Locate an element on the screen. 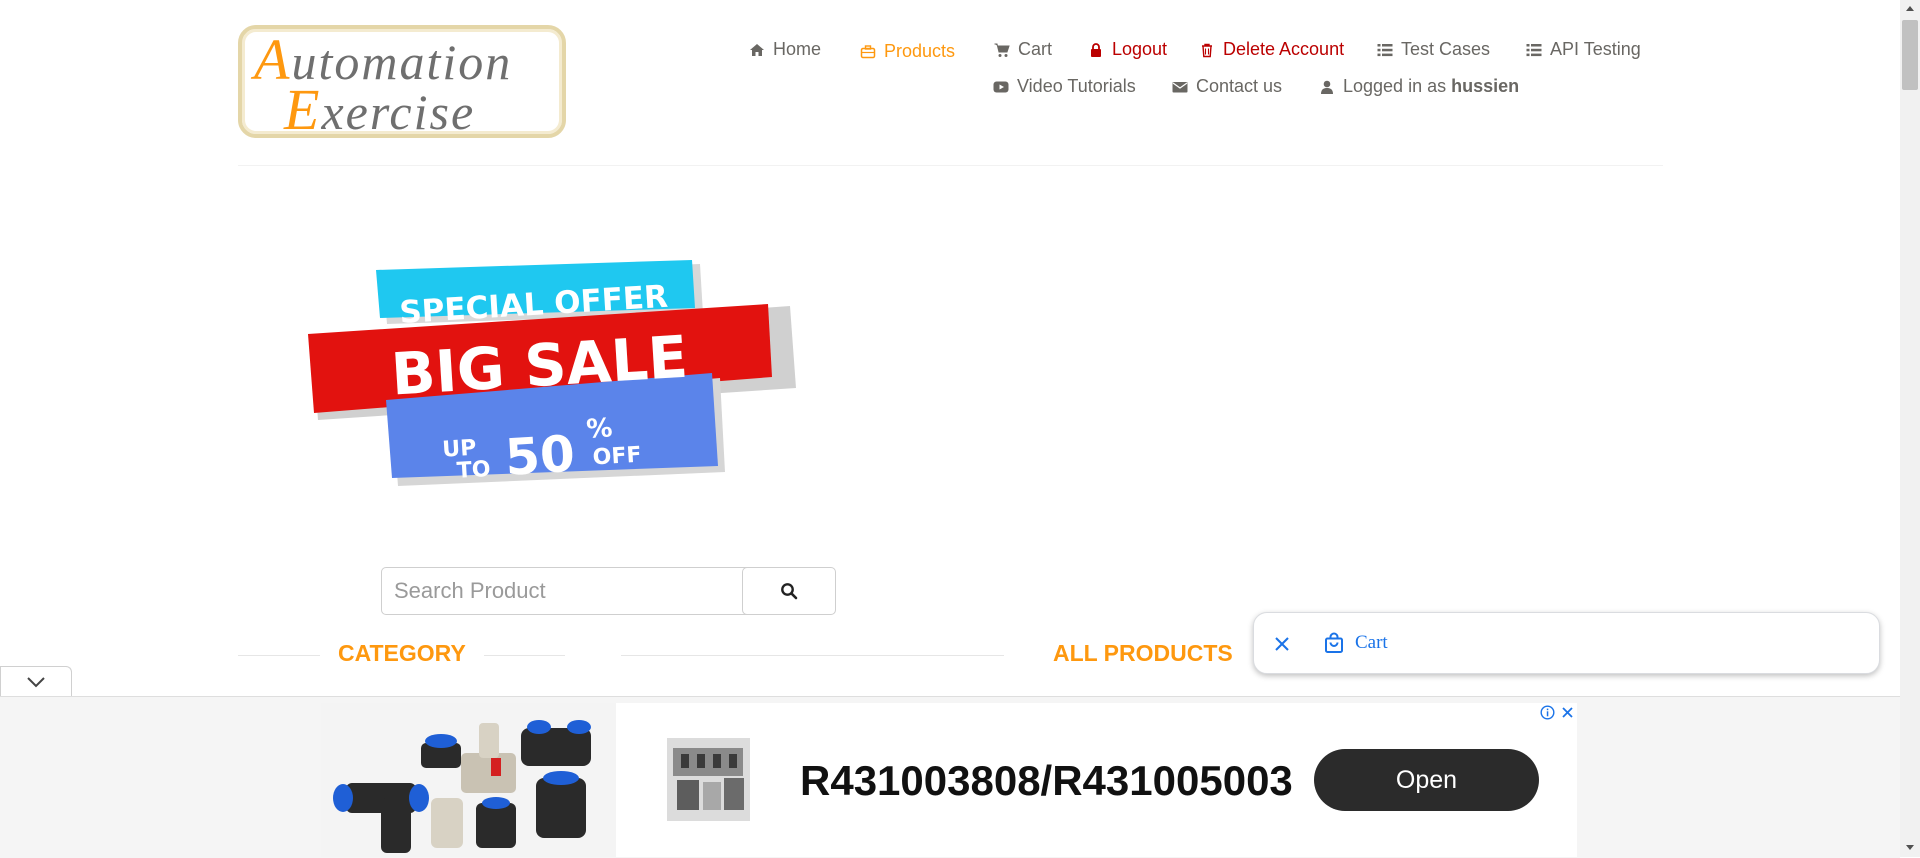 The width and height of the screenshot is (1920, 858). youtube-play-icon is located at coordinates (1001, 86).